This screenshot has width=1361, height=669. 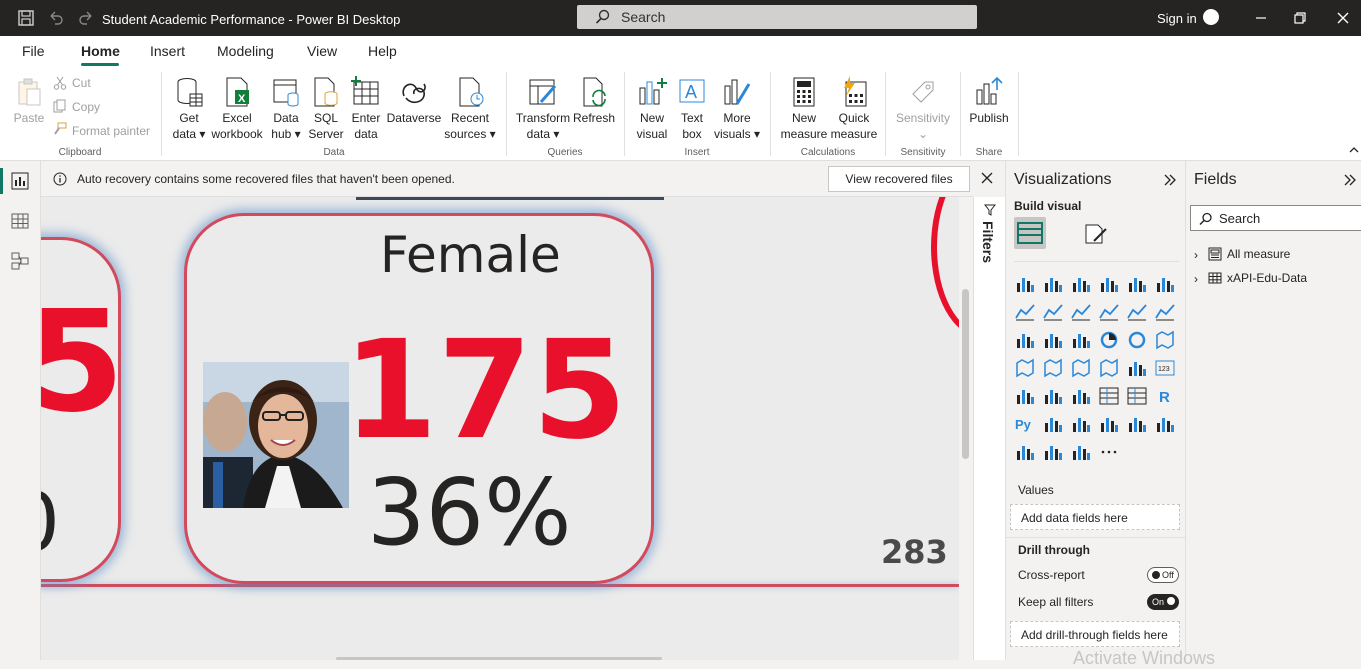 What do you see at coordinates (899, 179) in the screenshot?
I see `view-recovered-files-button: View recovered files` at bounding box center [899, 179].